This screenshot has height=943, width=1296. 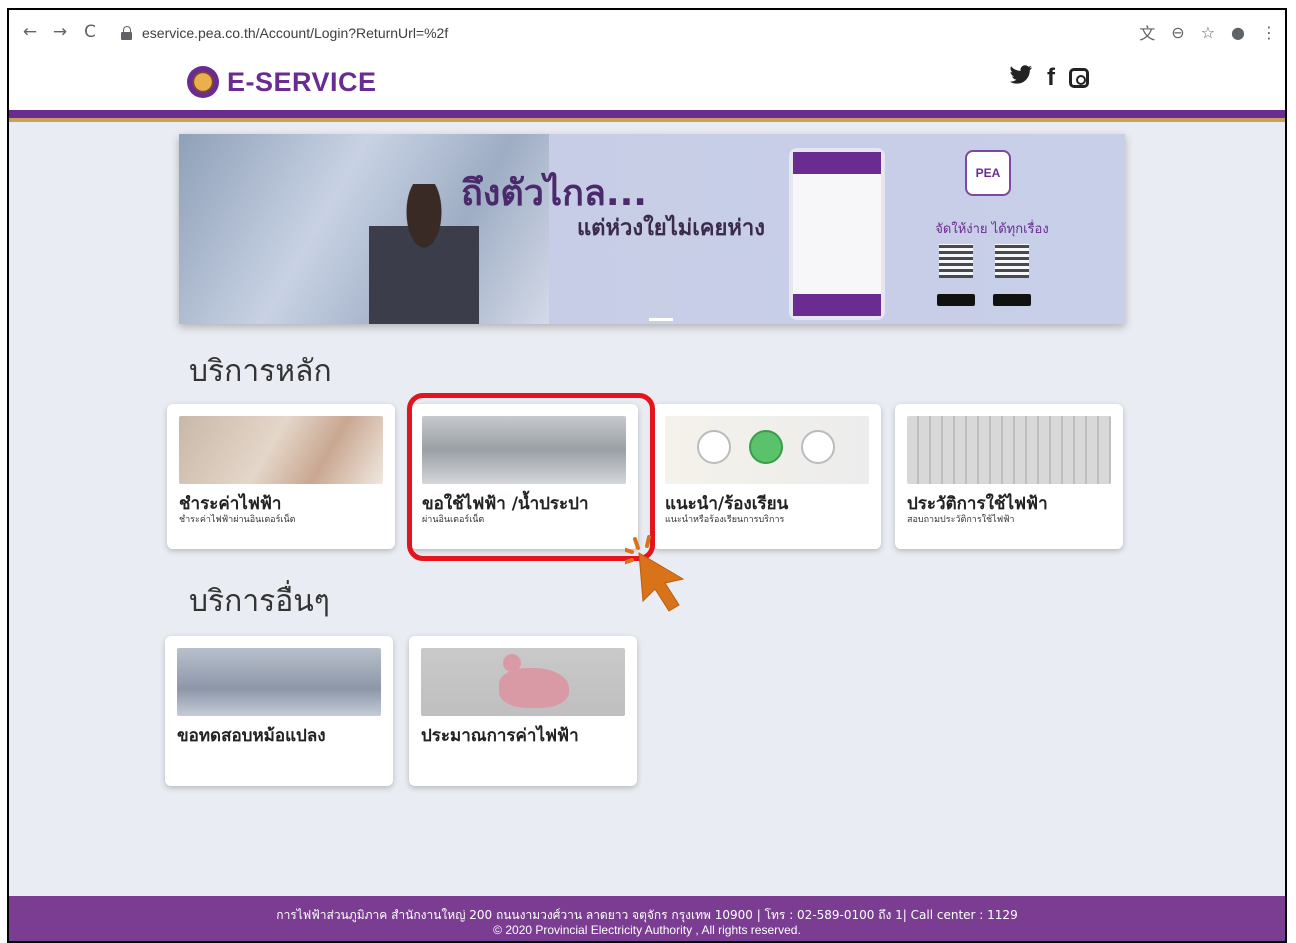 What do you see at coordinates (203, 82) in the screenshot?
I see `pea-emblem-icon` at bounding box center [203, 82].